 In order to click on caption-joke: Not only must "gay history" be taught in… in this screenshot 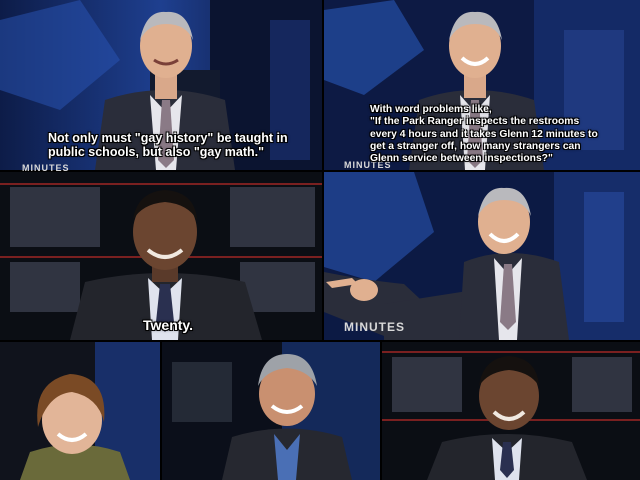, I will do `click(168, 145)`.